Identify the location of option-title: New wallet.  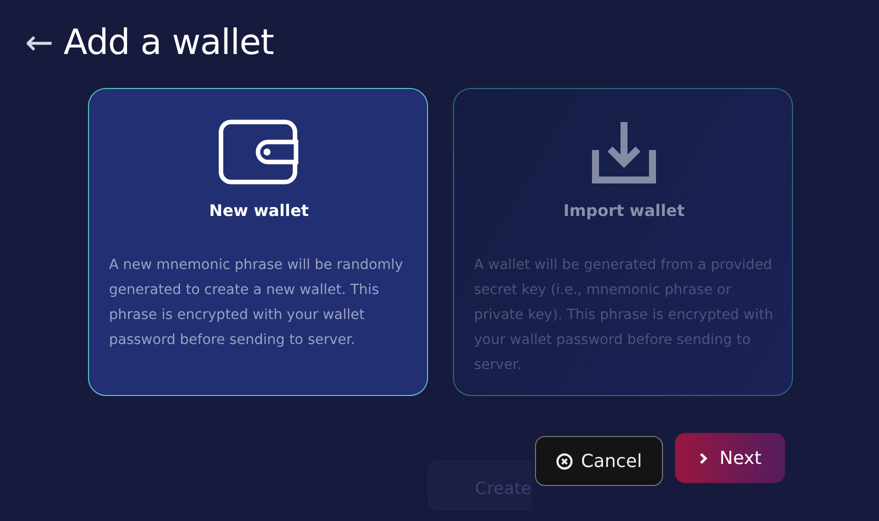
(259, 211).